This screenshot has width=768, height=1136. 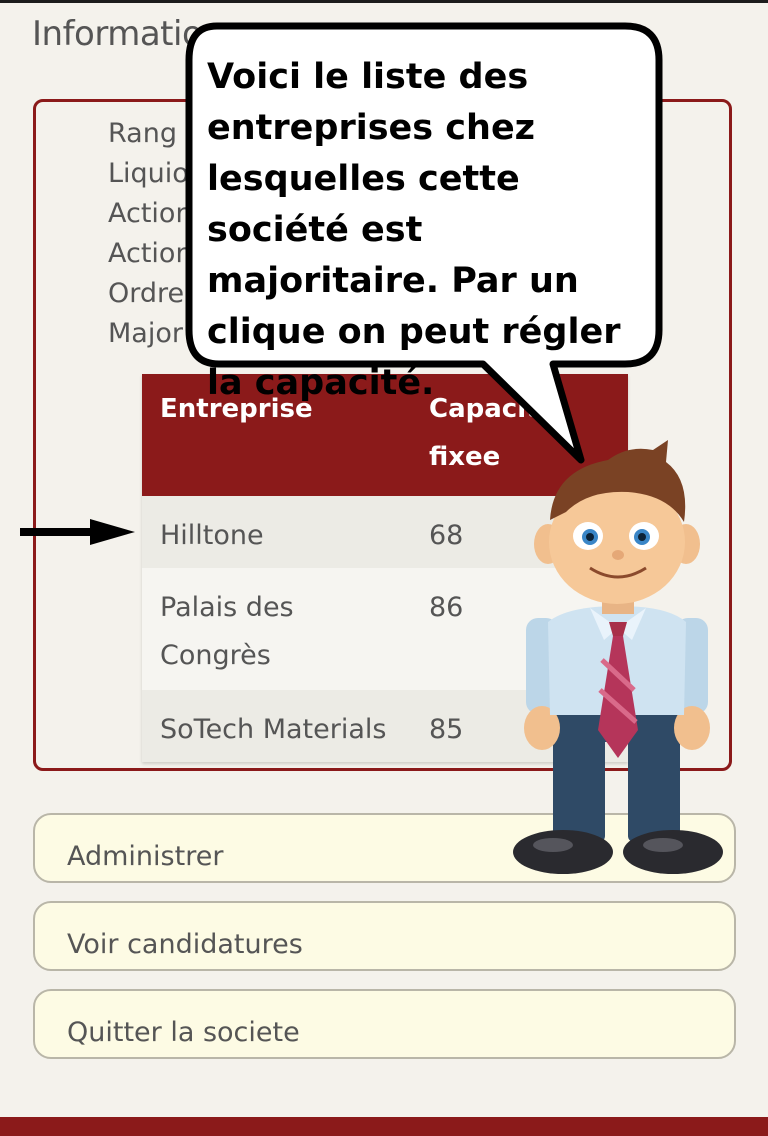 I want to click on info-line-liquidite: Liquio, so click(x=148, y=173).